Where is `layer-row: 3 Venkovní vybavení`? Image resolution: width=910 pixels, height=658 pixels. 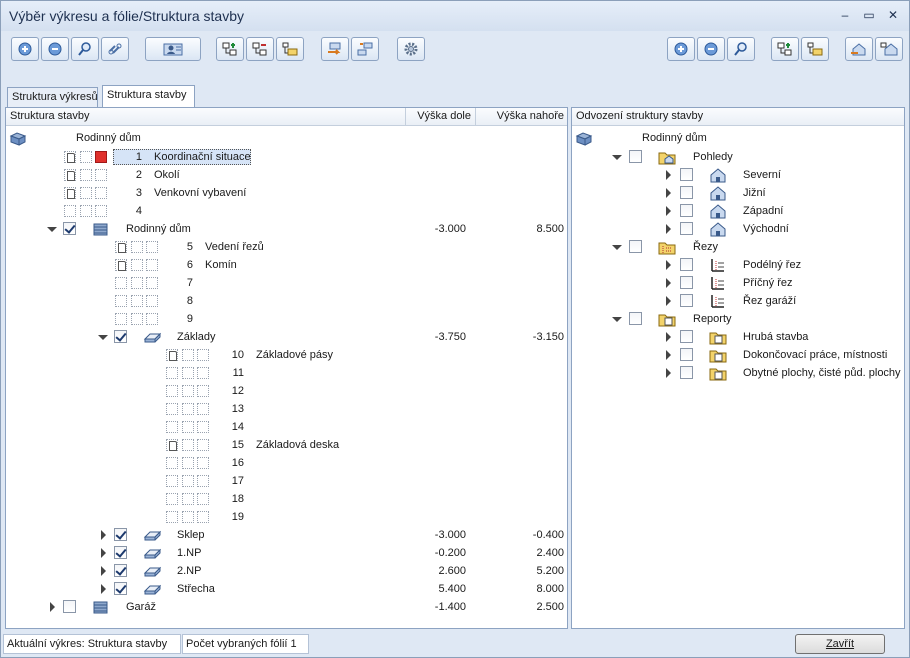 layer-row: 3 Venkovní vybavení is located at coordinates (286, 193).